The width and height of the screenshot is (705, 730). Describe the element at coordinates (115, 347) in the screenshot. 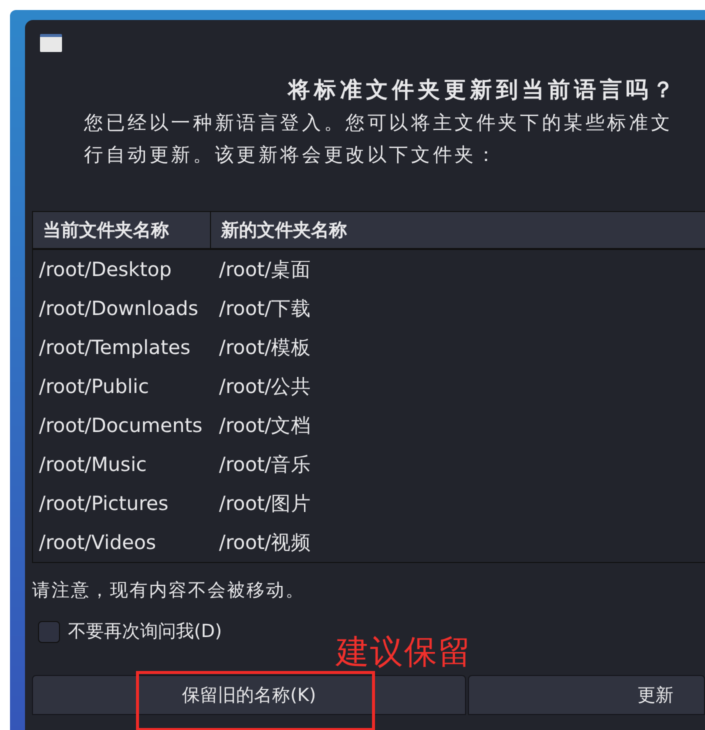

I see `table-cell-text: /root/Templates` at that location.